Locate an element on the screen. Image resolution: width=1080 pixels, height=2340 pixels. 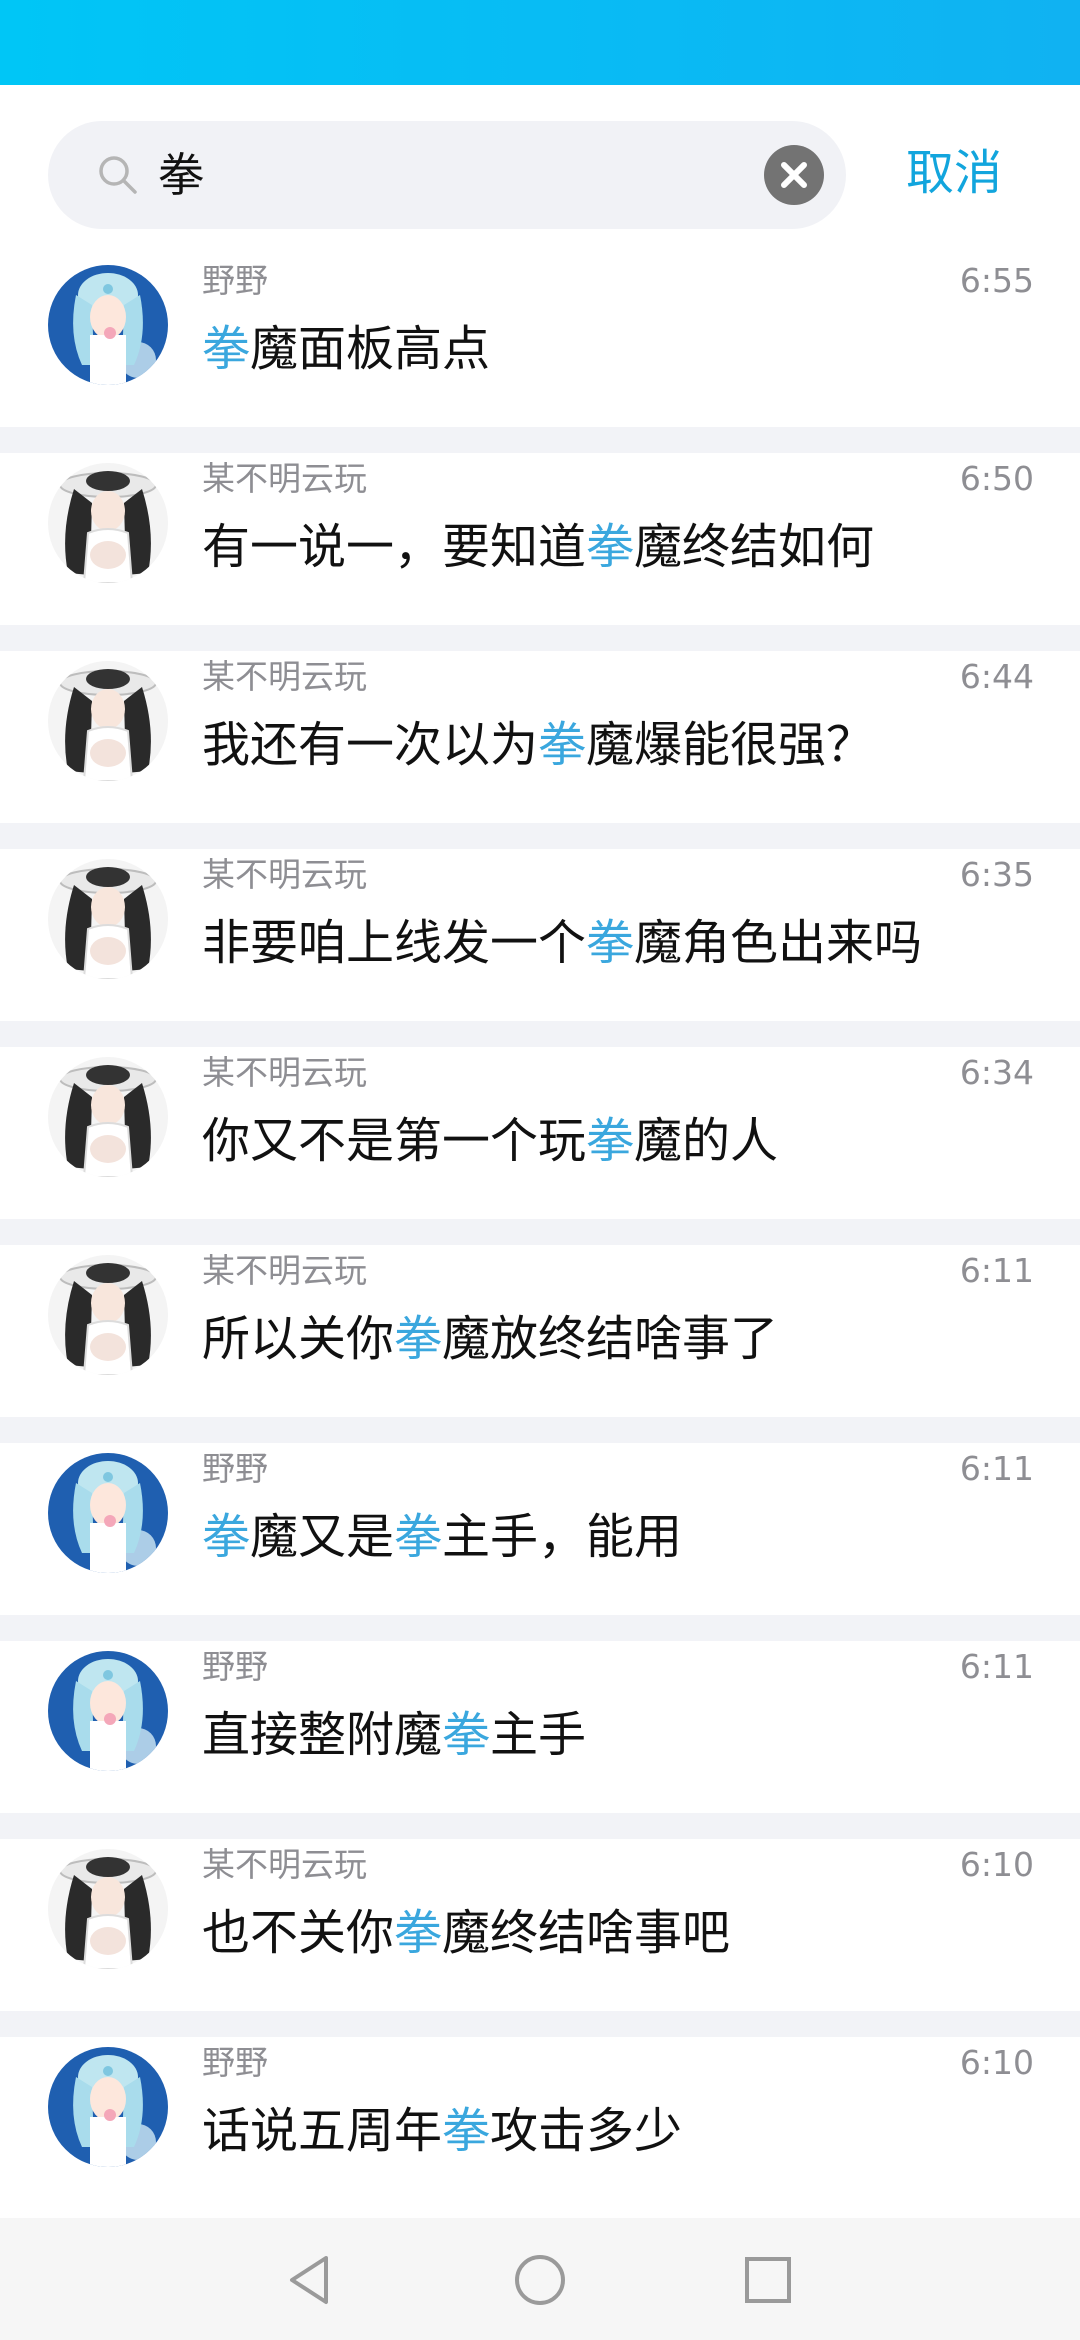
clear-search-button is located at coordinates (794, 175).